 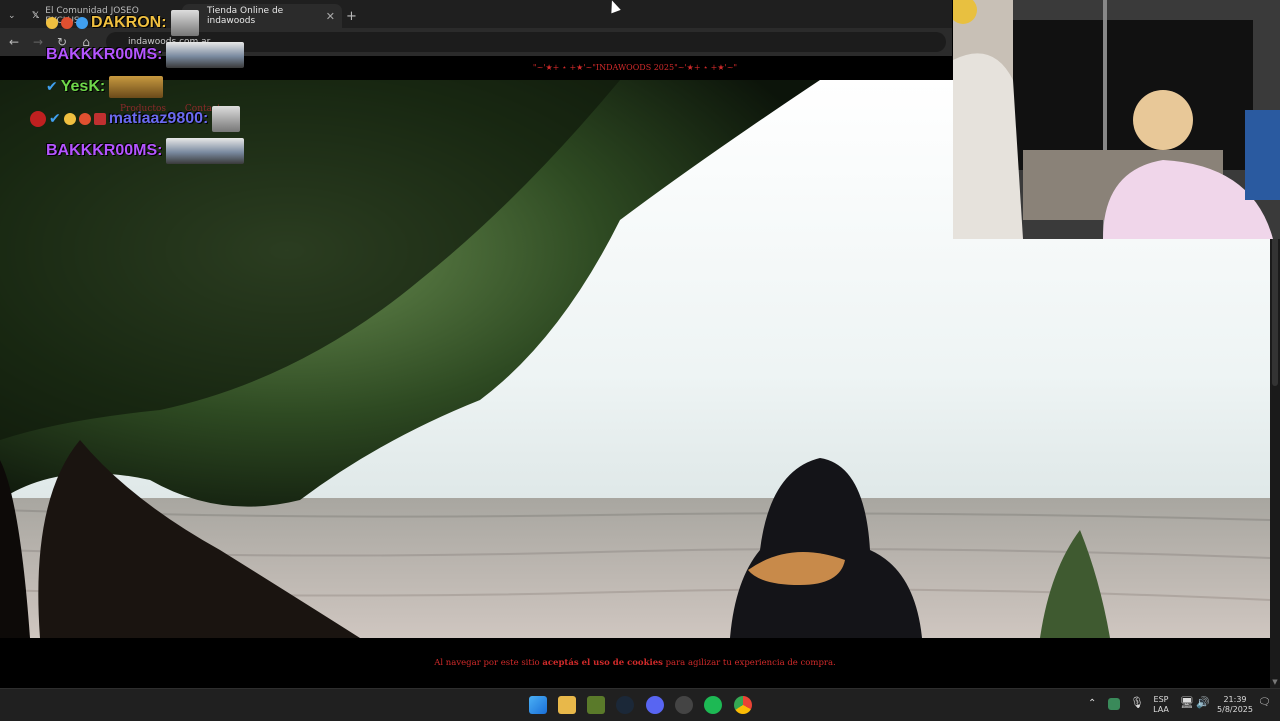 What do you see at coordinates (596, 705) in the screenshot?
I see `xbox-app-icon` at bounding box center [596, 705].